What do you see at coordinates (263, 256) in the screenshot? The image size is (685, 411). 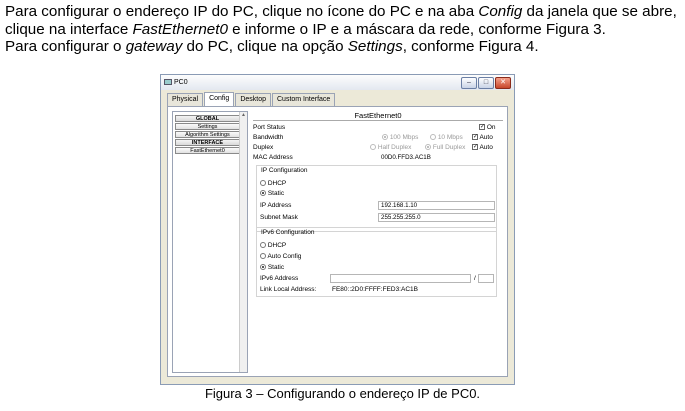 I see `autoconfig-radio` at bounding box center [263, 256].